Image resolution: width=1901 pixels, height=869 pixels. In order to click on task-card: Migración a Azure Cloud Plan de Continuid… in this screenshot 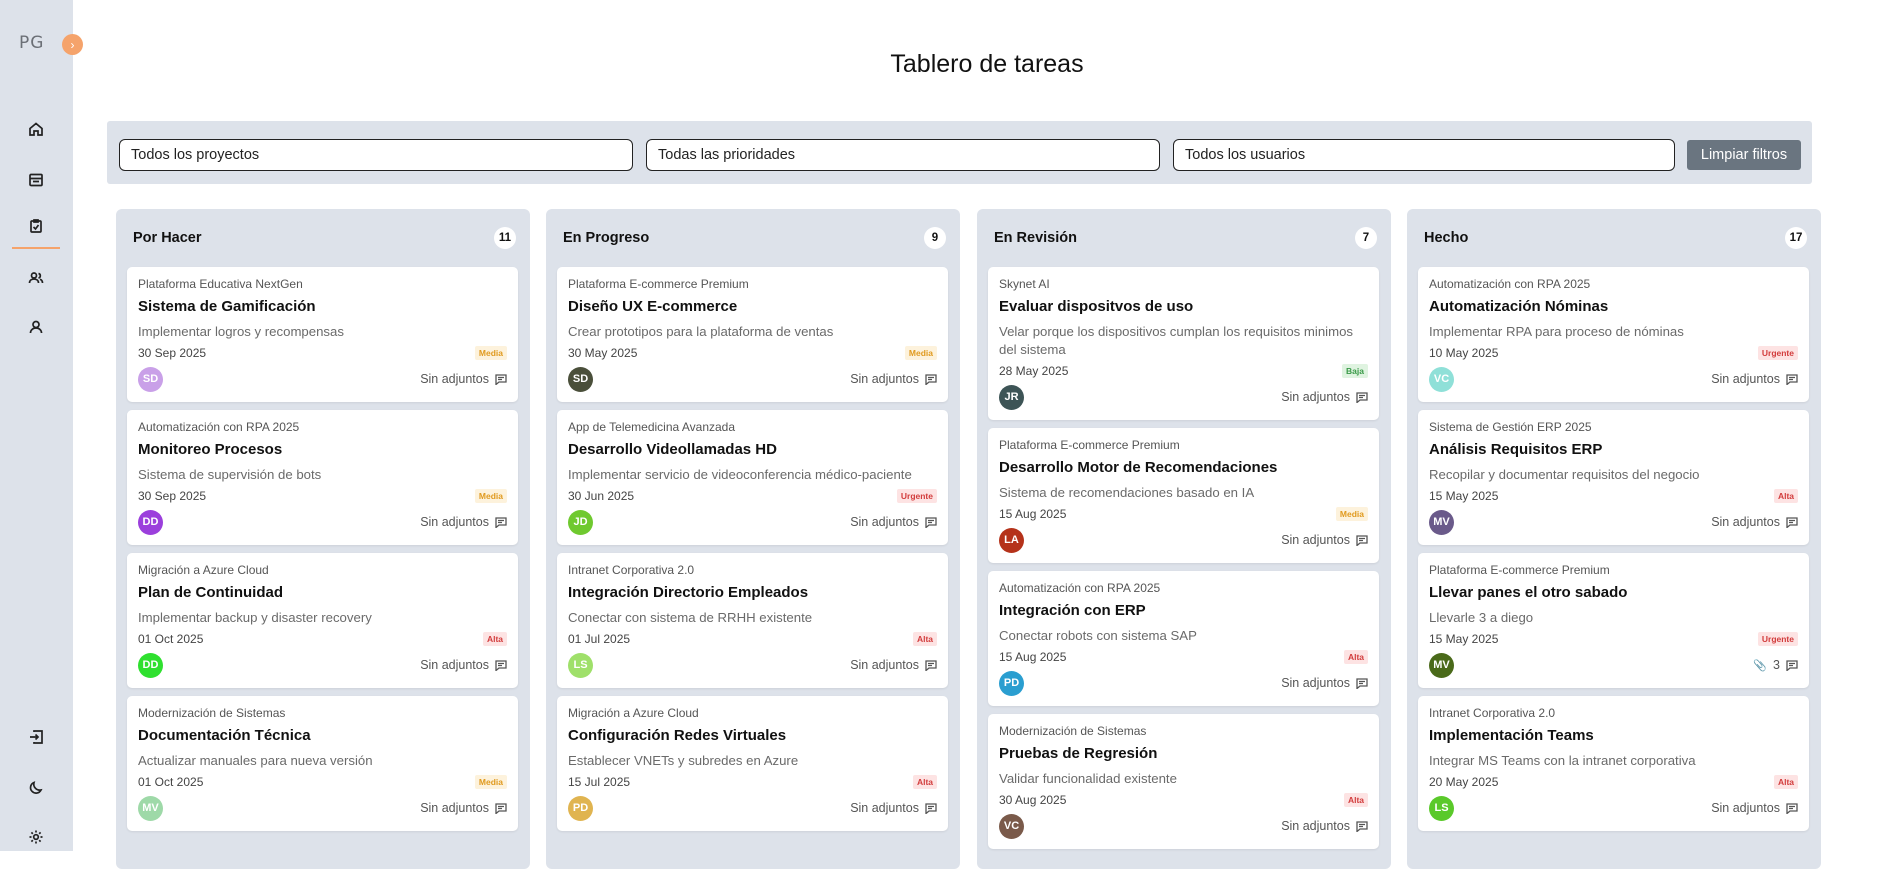, I will do `click(322, 620)`.